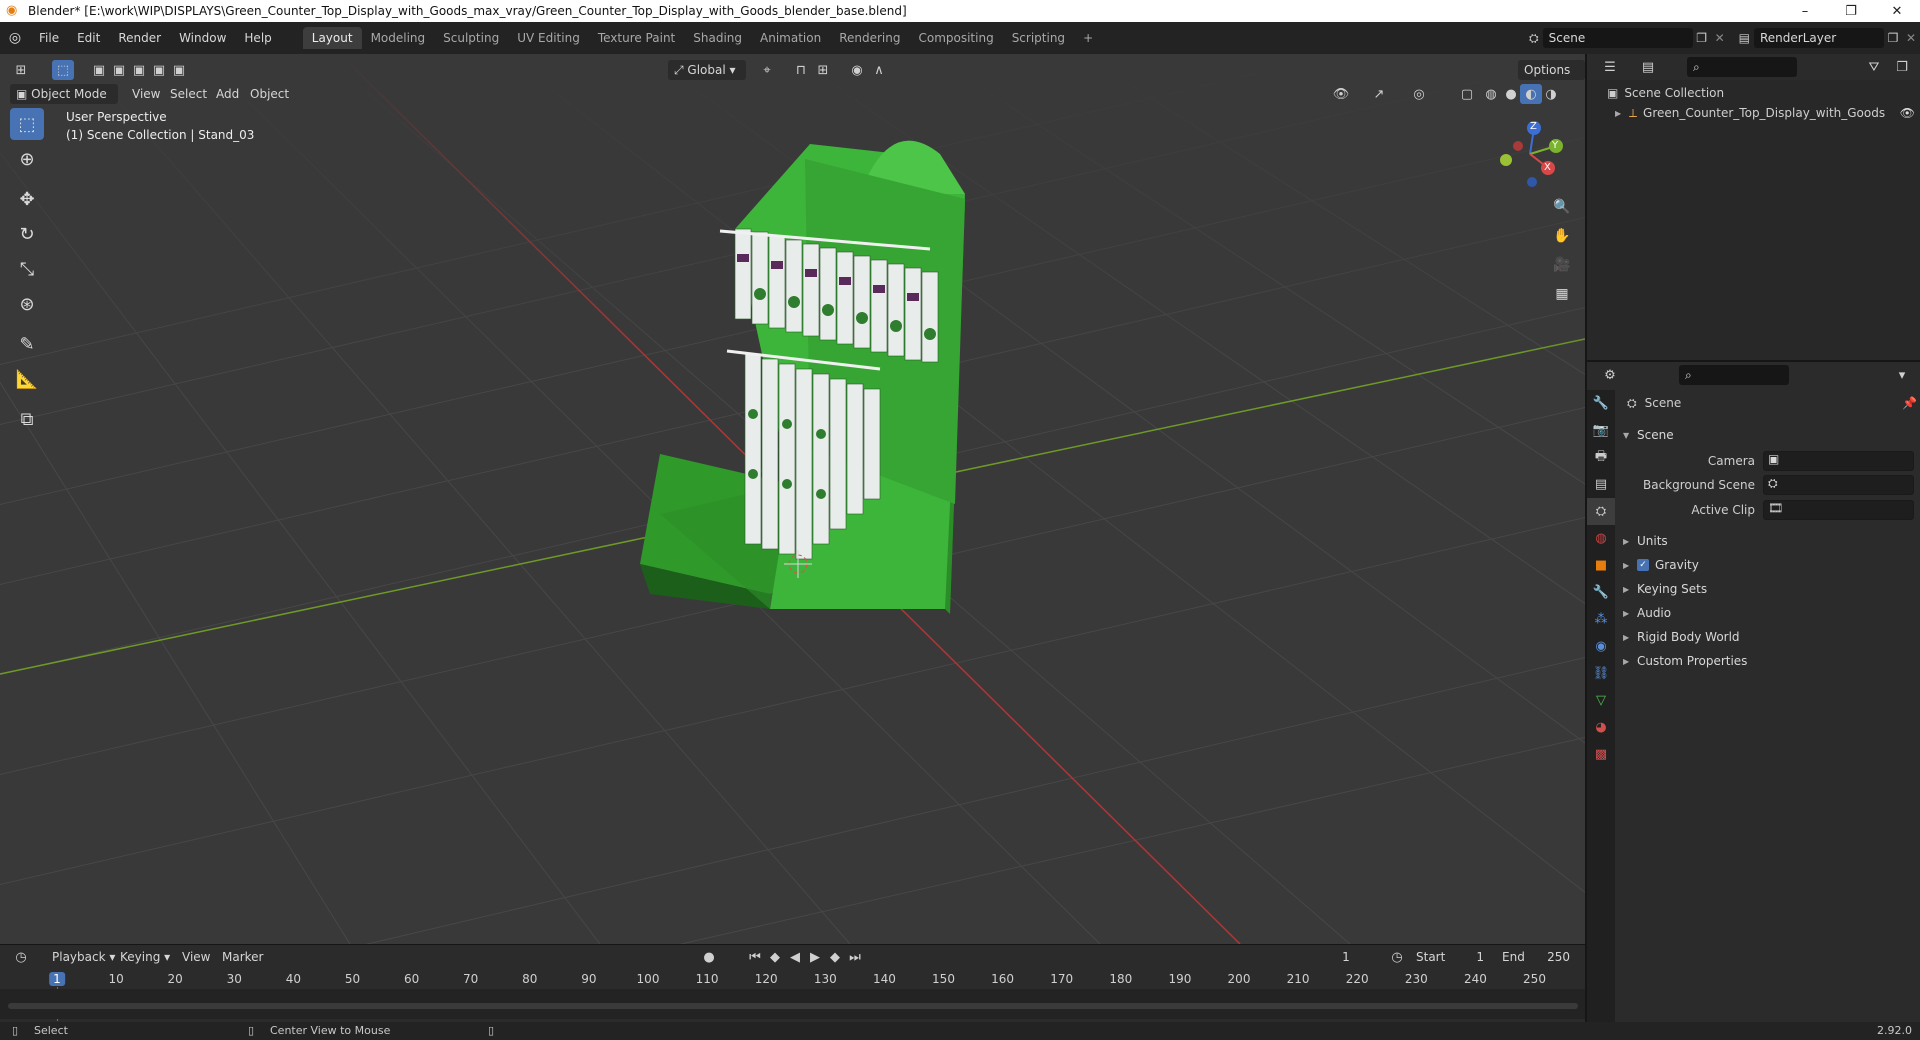 The height and width of the screenshot is (1040, 1920). I want to click on current-frame-field: 1, so click(1346, 957).